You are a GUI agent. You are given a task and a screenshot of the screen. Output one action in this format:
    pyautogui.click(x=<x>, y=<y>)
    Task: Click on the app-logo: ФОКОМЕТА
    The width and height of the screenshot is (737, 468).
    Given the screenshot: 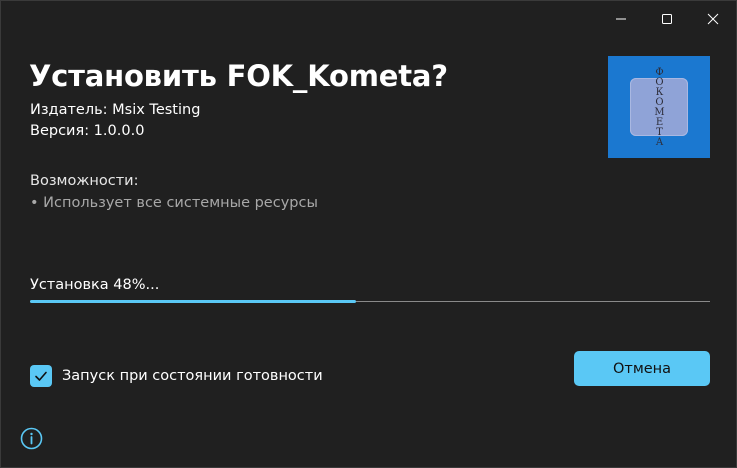 What is the action you would take?
    pyautogui.click(x=659, y=107)
    